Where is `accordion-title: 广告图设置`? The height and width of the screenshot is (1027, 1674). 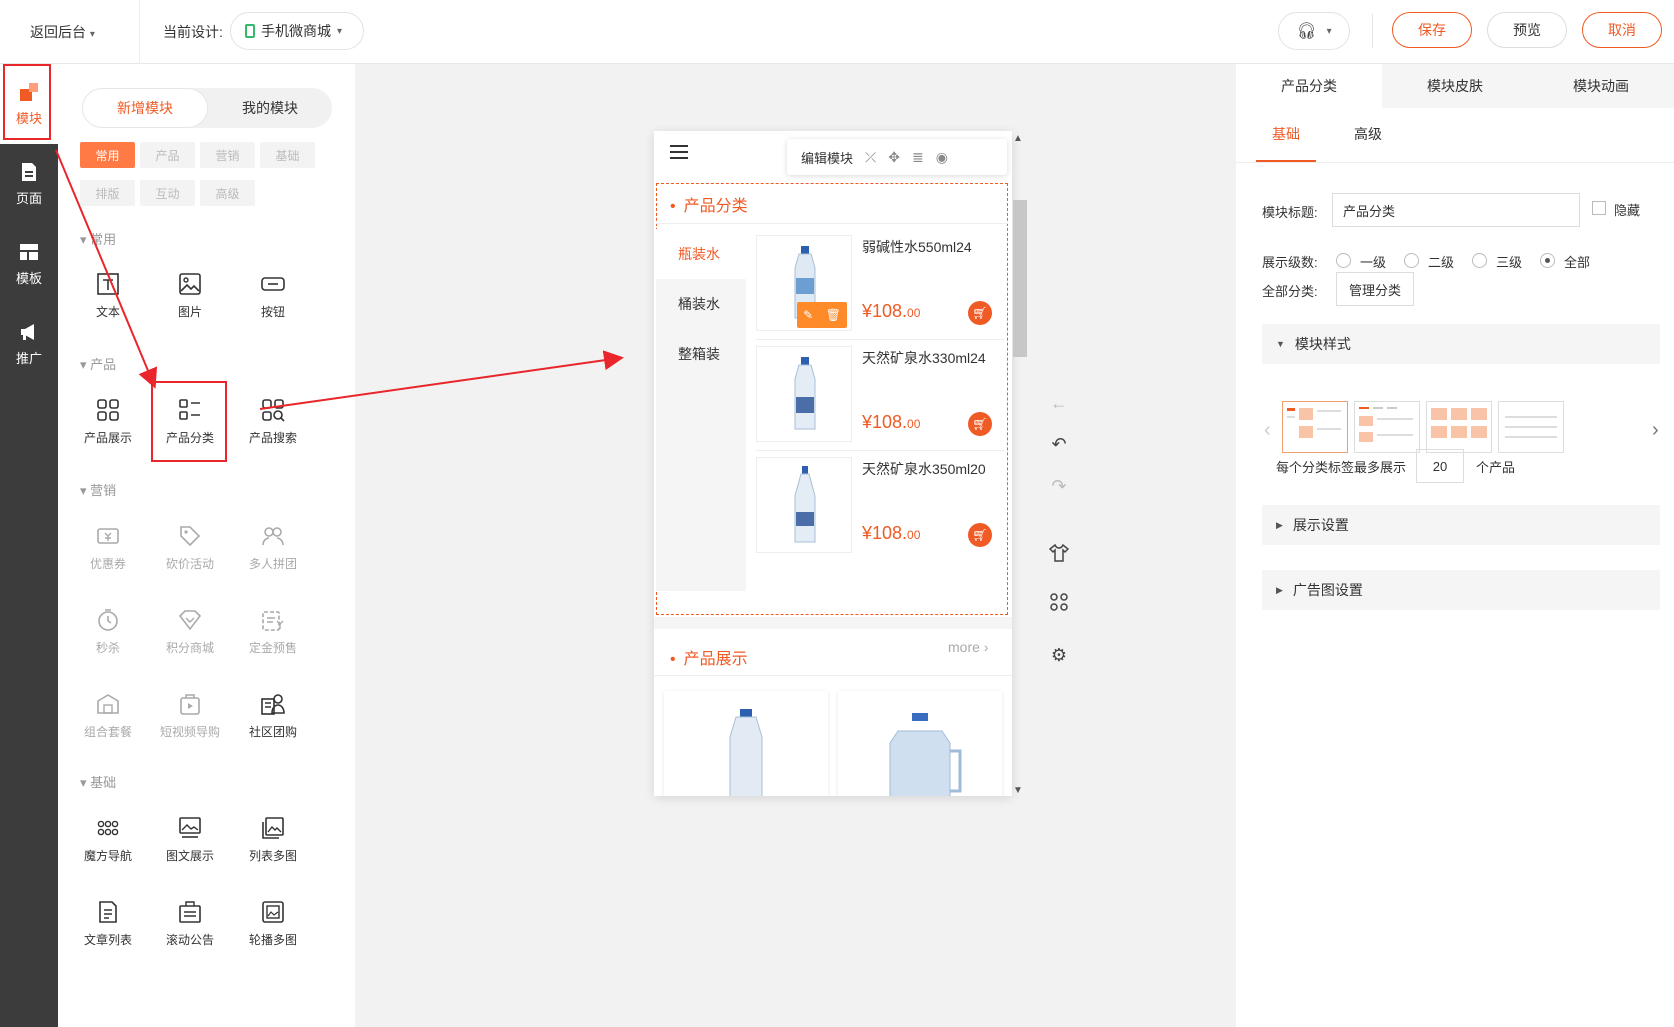 accordion-title: 广告图设置 is located at coordinates (1327, 590).